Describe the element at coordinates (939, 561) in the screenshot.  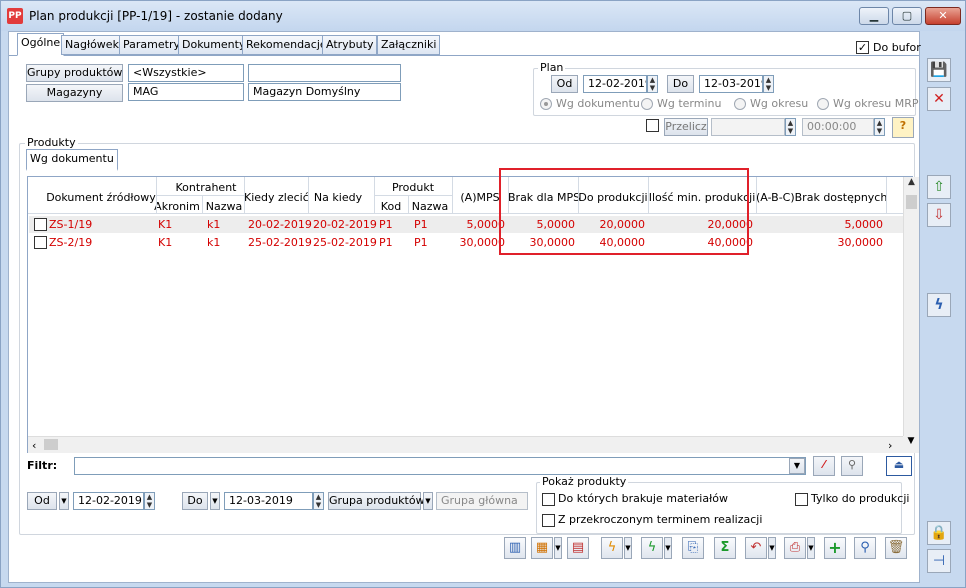
I see `pin-icon: ⊣` at that location.